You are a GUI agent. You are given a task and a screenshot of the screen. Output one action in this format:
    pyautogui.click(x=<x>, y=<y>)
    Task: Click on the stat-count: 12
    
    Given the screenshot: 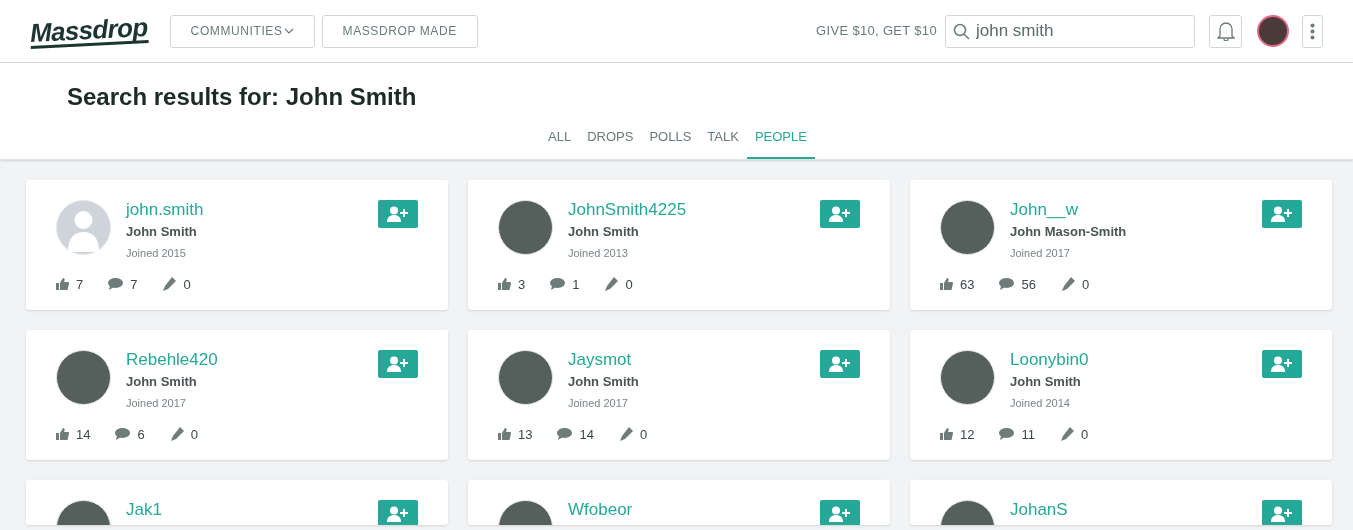 What is the action you would take?
    pyautogui.click(x=967, y=434)
    